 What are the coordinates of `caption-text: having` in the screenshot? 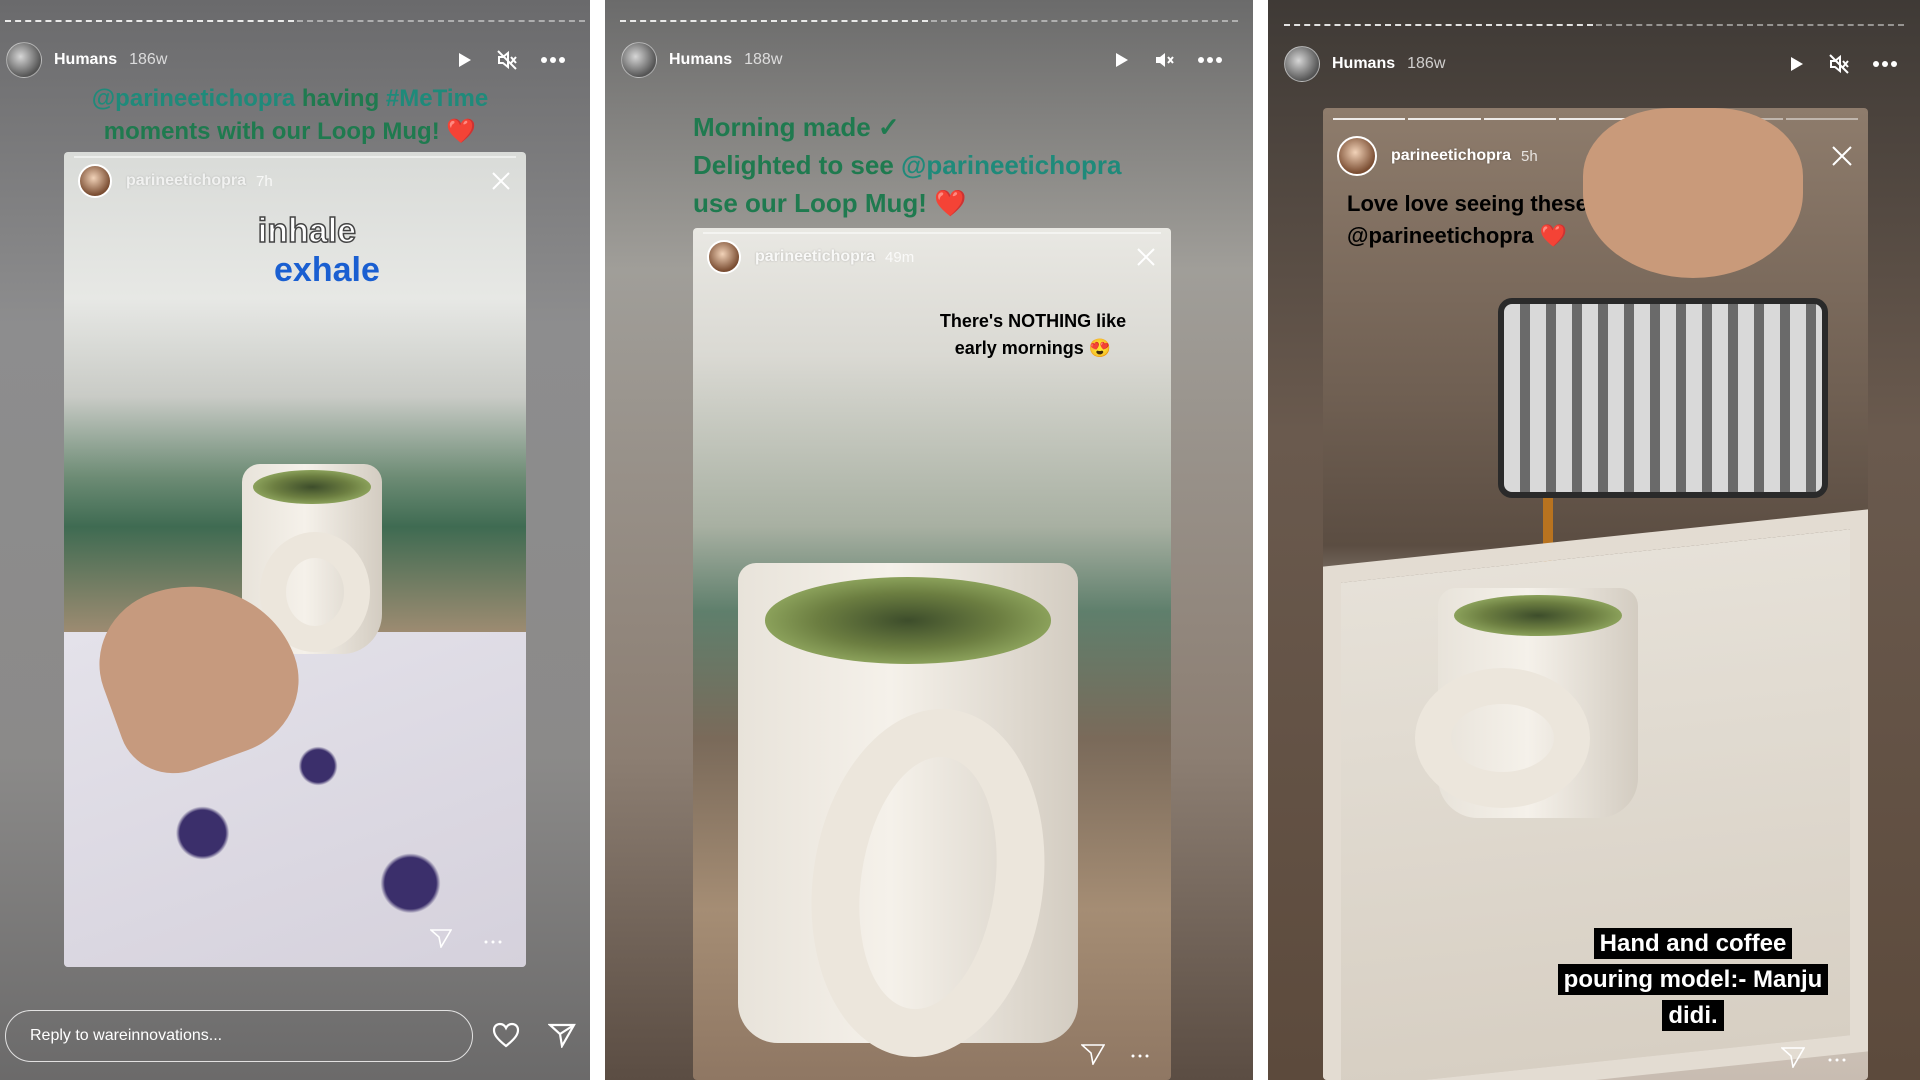 It's located at (340, 98).